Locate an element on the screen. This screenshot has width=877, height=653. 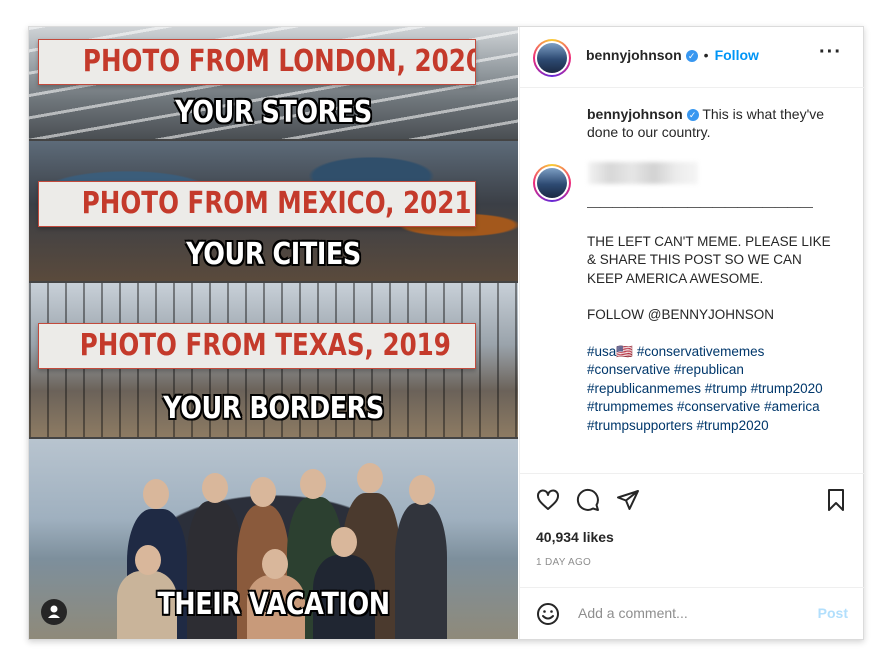
caption-your-borders: YOUR BORDERS is located at coordinates (273, 408).